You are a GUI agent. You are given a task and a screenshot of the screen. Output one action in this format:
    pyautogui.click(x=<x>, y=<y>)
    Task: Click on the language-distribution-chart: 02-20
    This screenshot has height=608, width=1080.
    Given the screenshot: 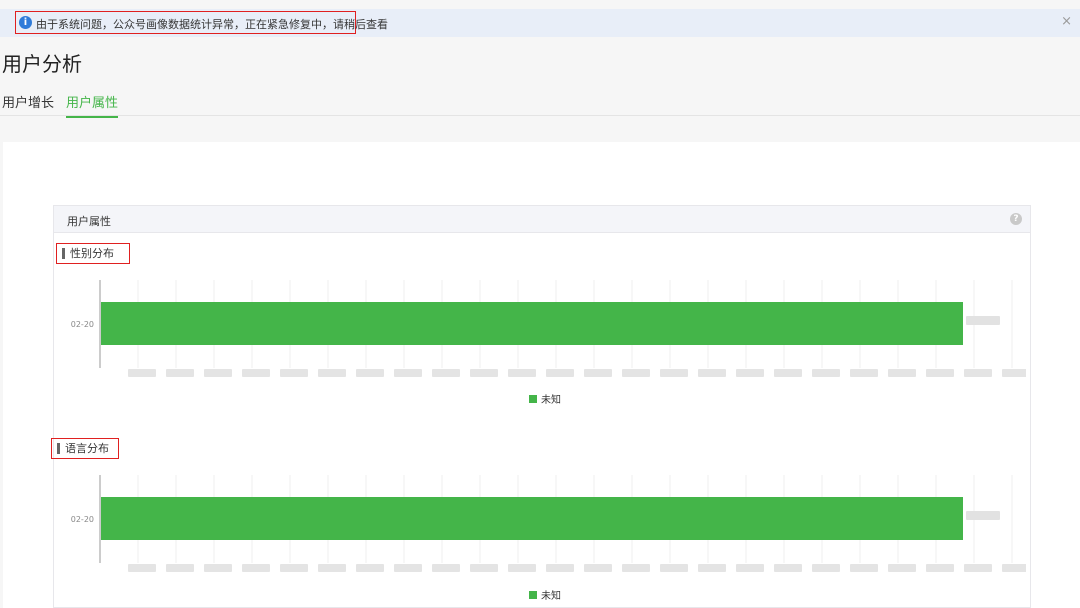 What is the action you would take?
    pyautogui.click(x=548, y=523)
    